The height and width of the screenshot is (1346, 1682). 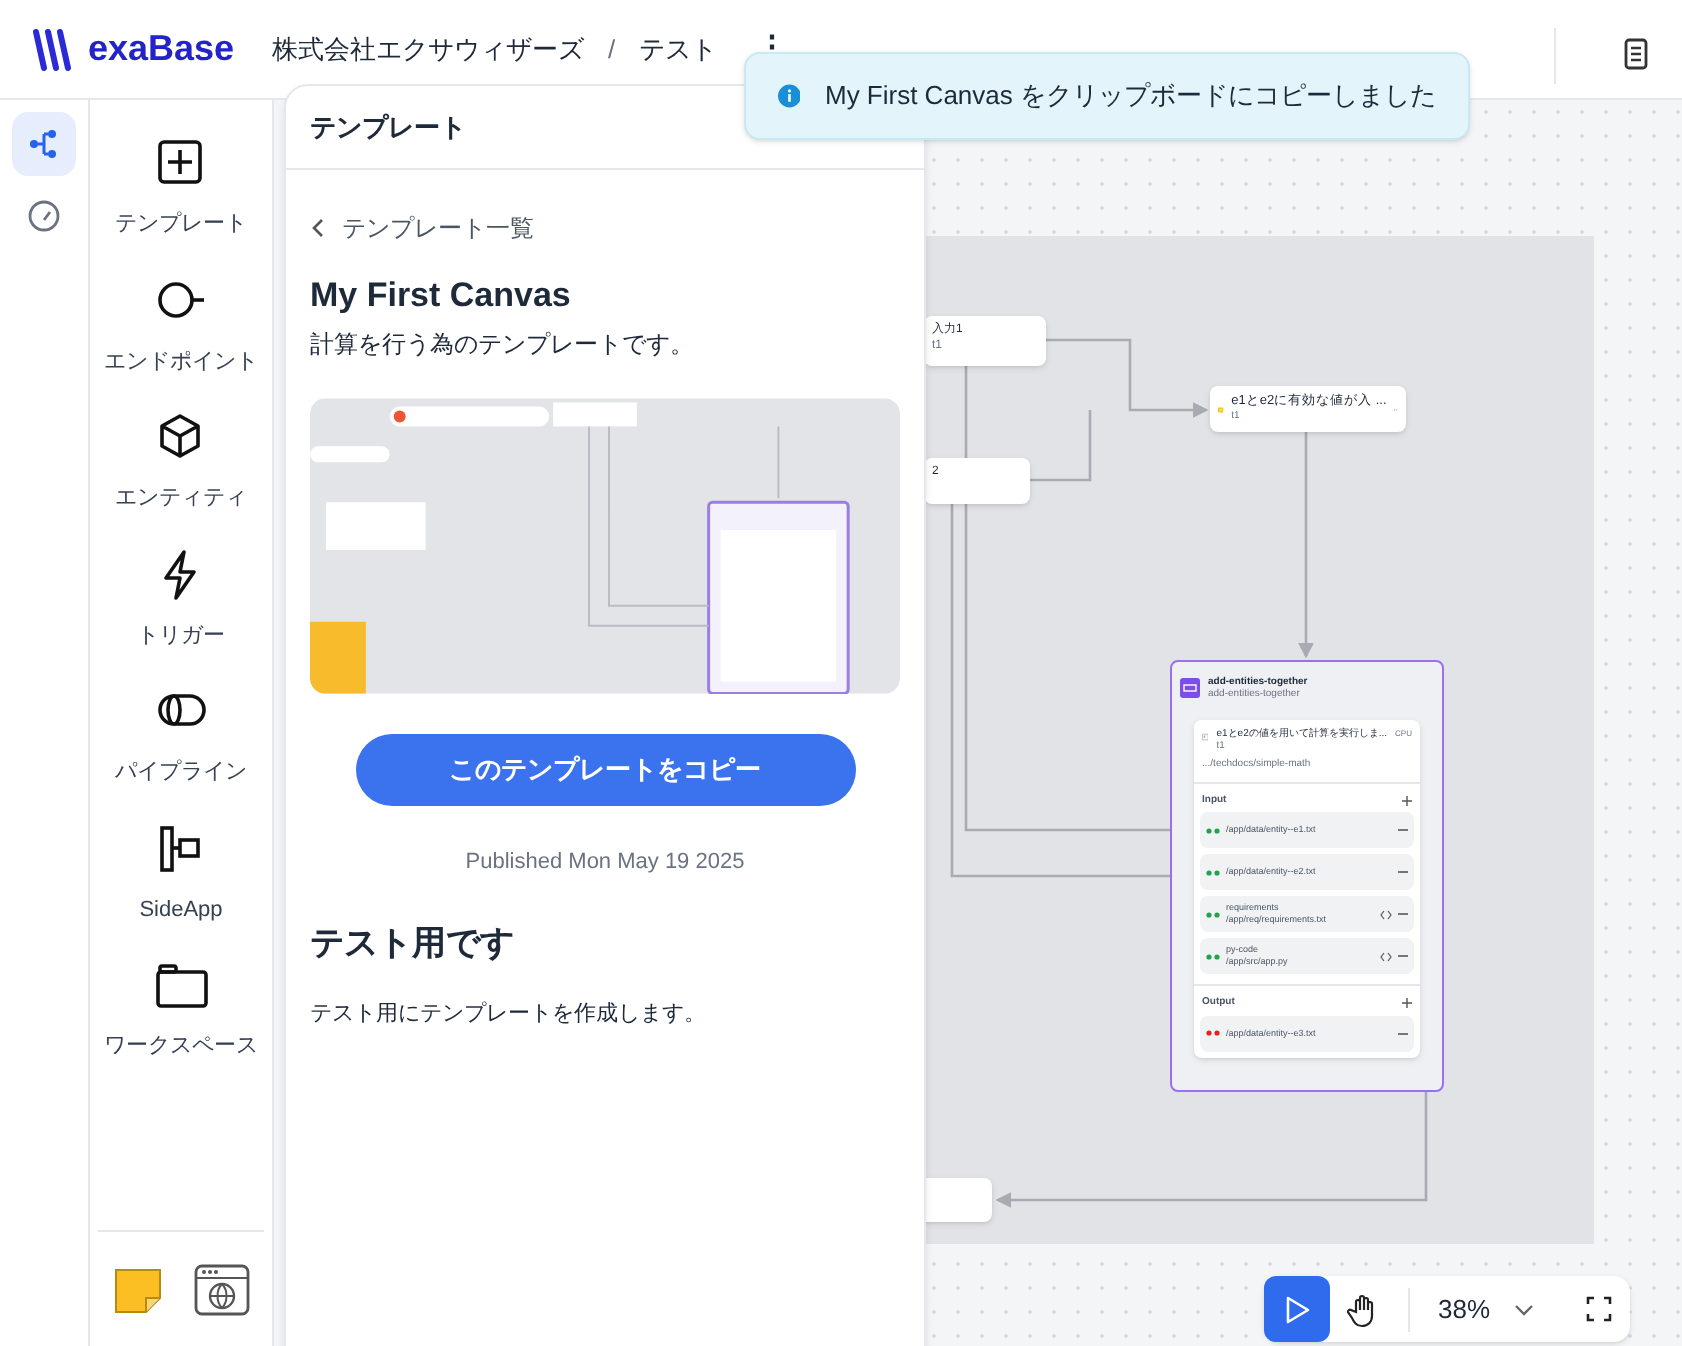 I want to click on workspace-palette-item: ワークスペース, so click(x=181, y=1010).